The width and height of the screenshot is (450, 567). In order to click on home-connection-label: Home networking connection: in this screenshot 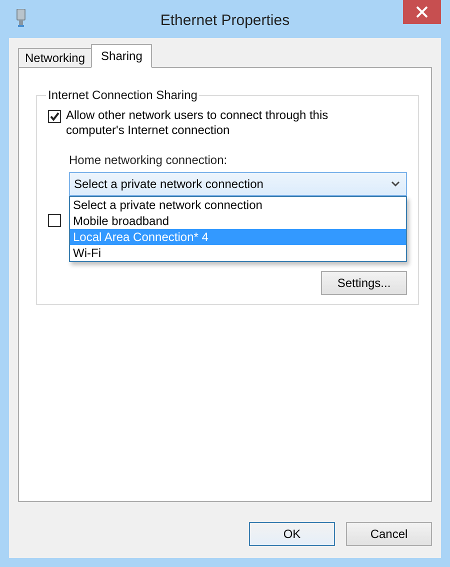, I will do `click(148, 160)`.